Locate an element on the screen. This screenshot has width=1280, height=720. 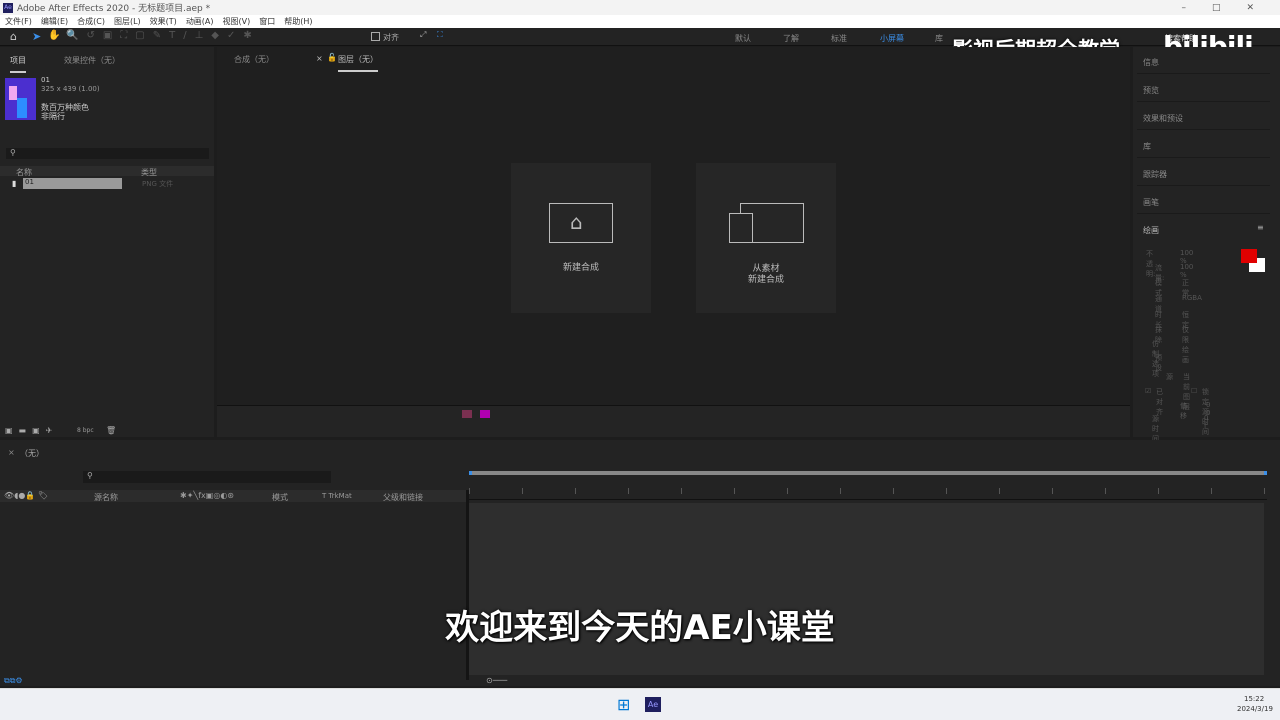
row-type: PNG 文件 is located at coordinates (158, 184).